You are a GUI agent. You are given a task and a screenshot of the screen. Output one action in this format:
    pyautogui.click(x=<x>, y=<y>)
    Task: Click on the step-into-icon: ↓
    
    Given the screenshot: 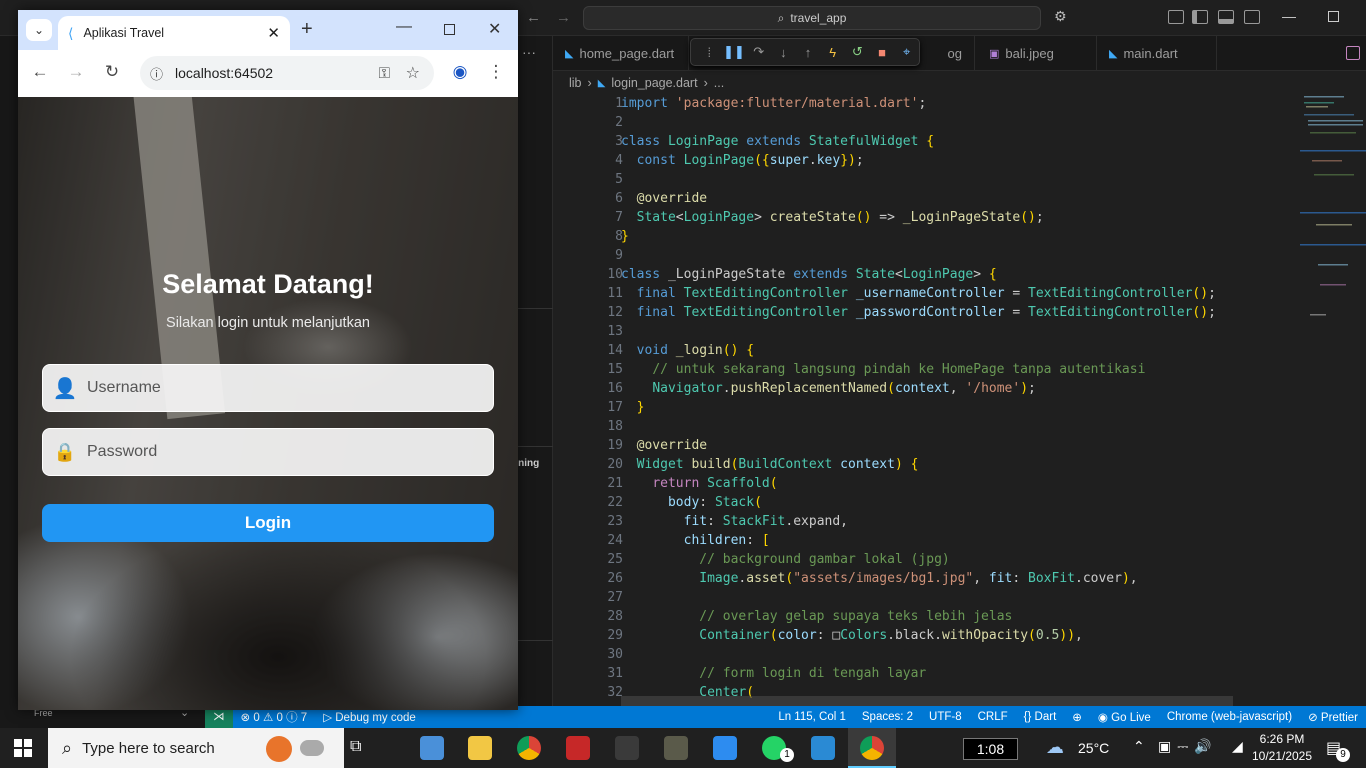 What is the action you would take?
    pyautogui.click(x=783, y=52)
    